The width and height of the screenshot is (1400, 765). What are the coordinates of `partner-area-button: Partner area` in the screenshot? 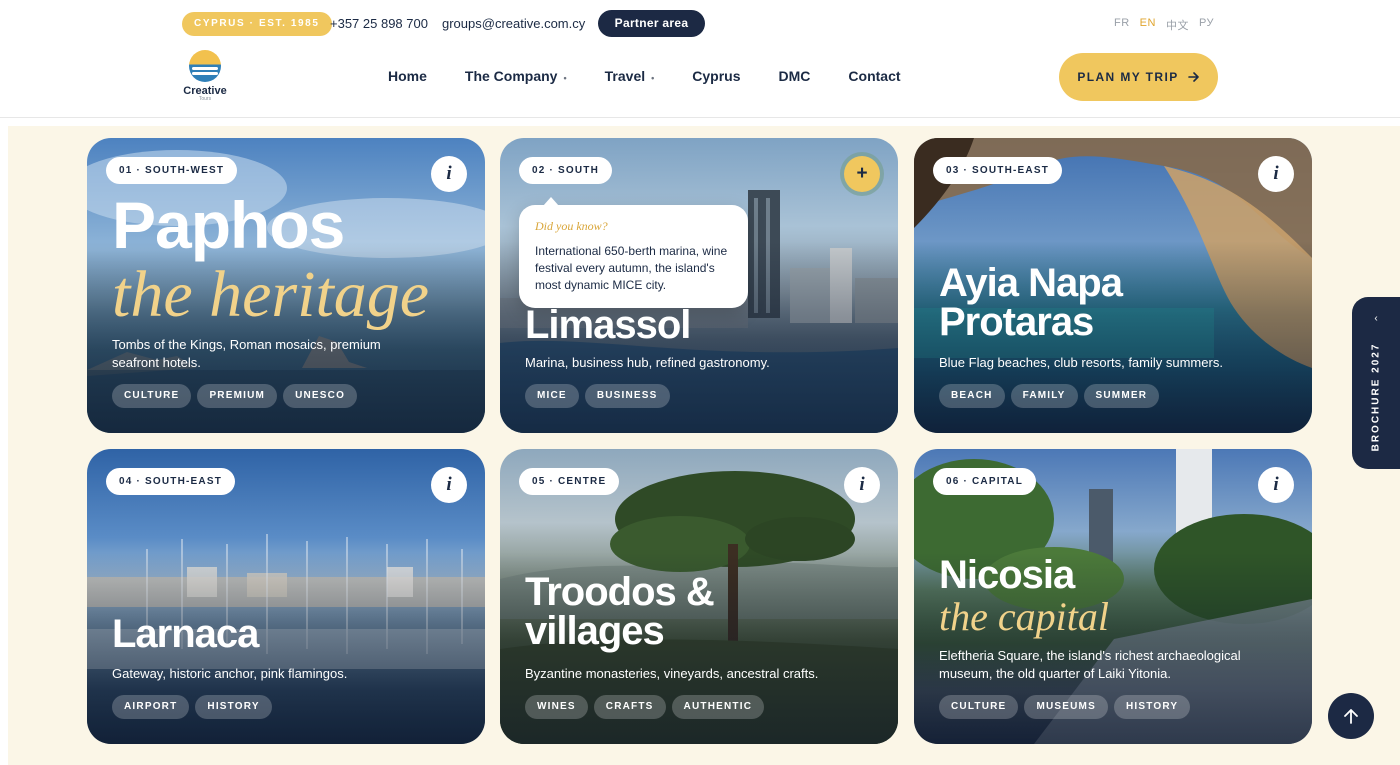 It's located at (651, 23).